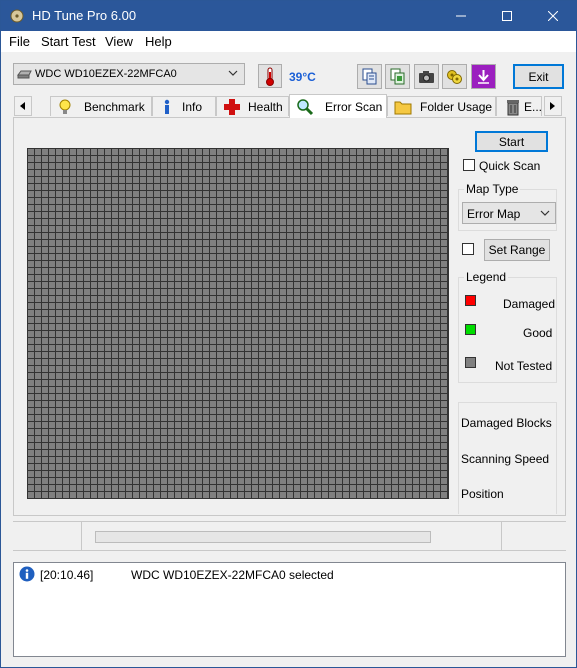  I want to click on tab-label: Folder Usage, so click(456, 107).